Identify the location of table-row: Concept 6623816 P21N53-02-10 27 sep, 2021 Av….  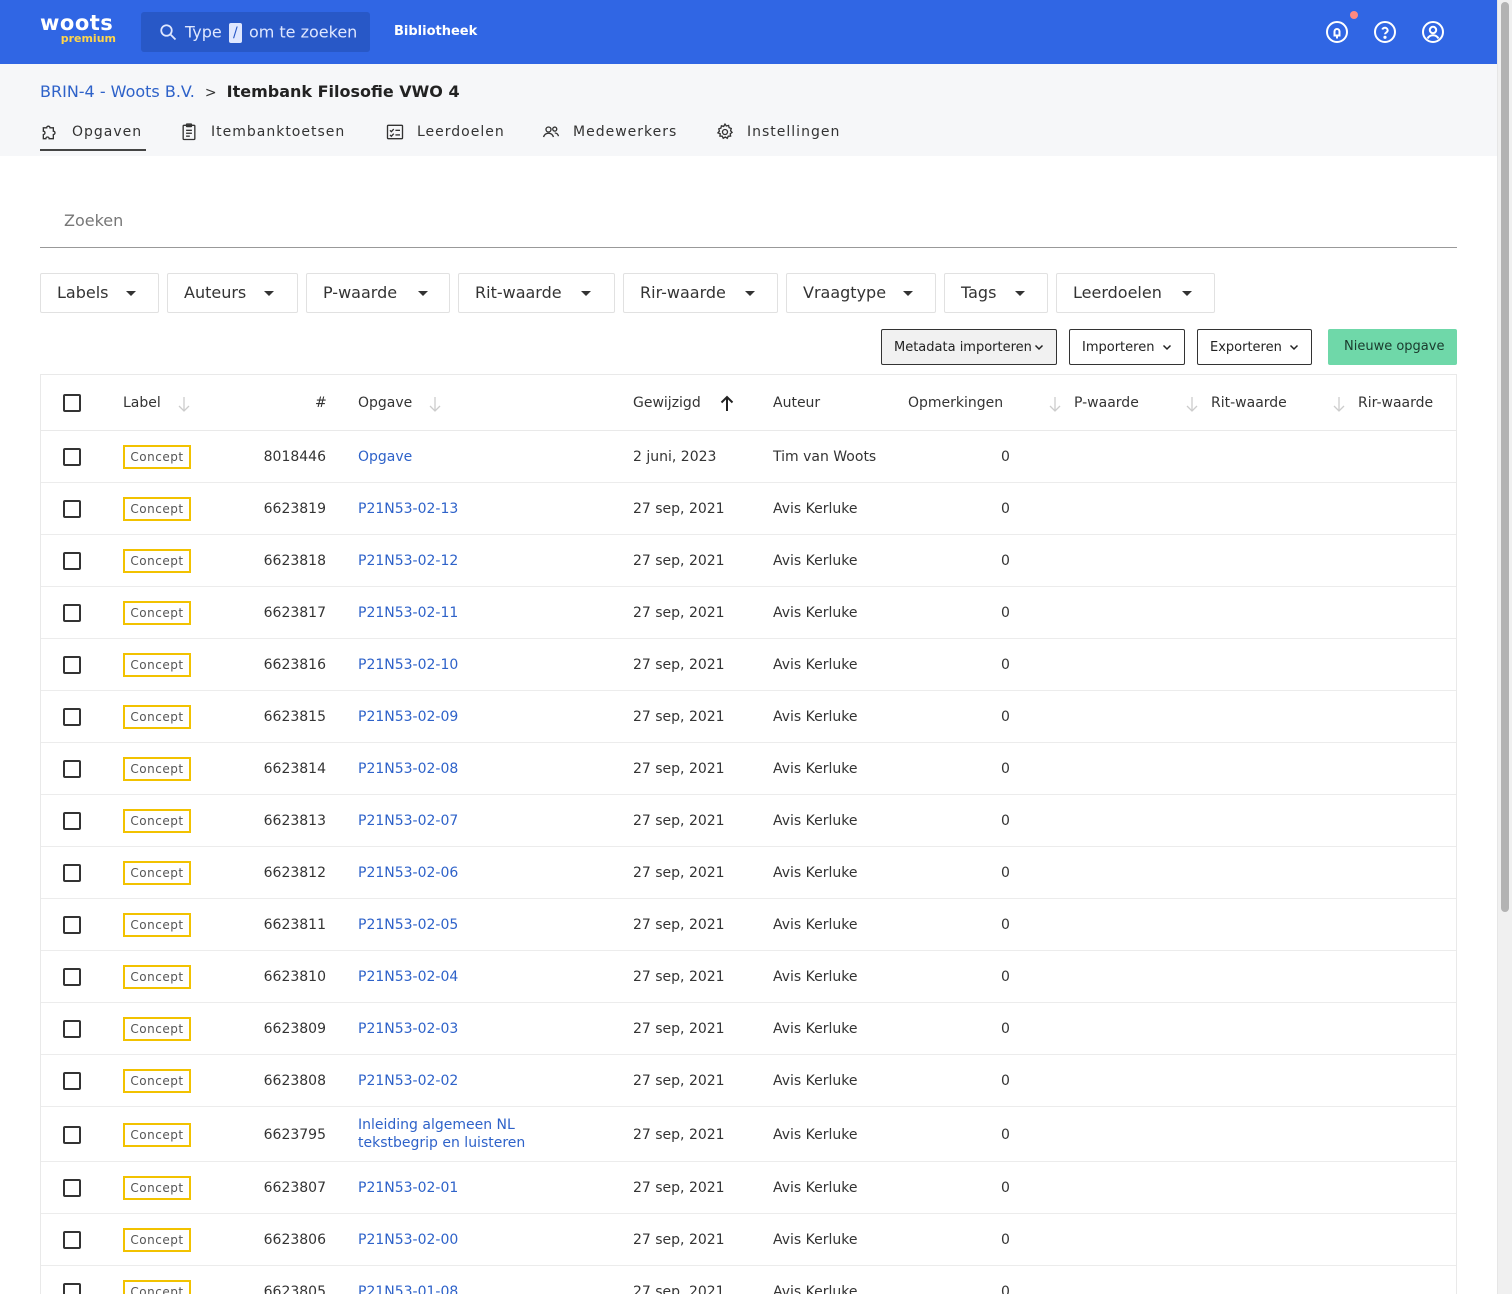
(748, 665).